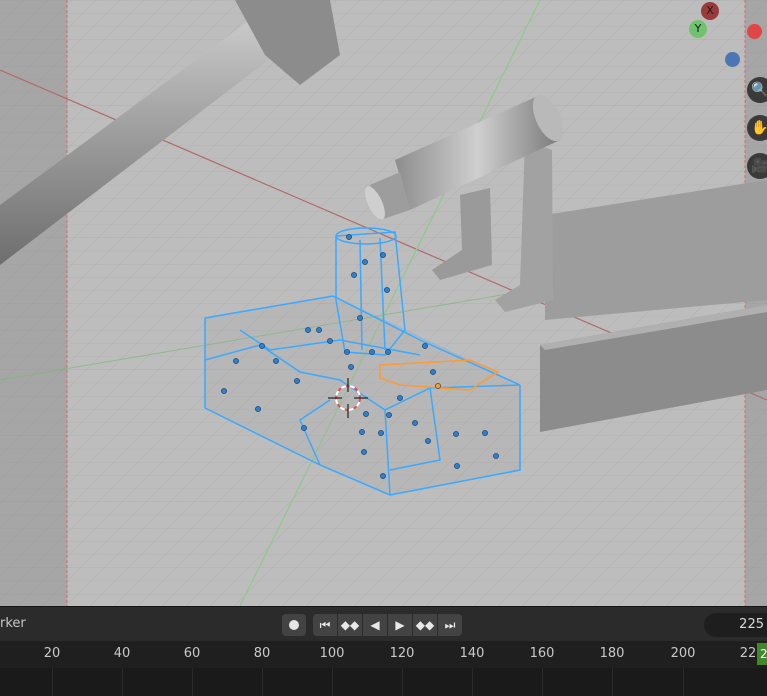 The image size is (767, 696). Describe the element at coordinates (710, 11) in the screenshot. I see `x-axis-icon: X` at that location.